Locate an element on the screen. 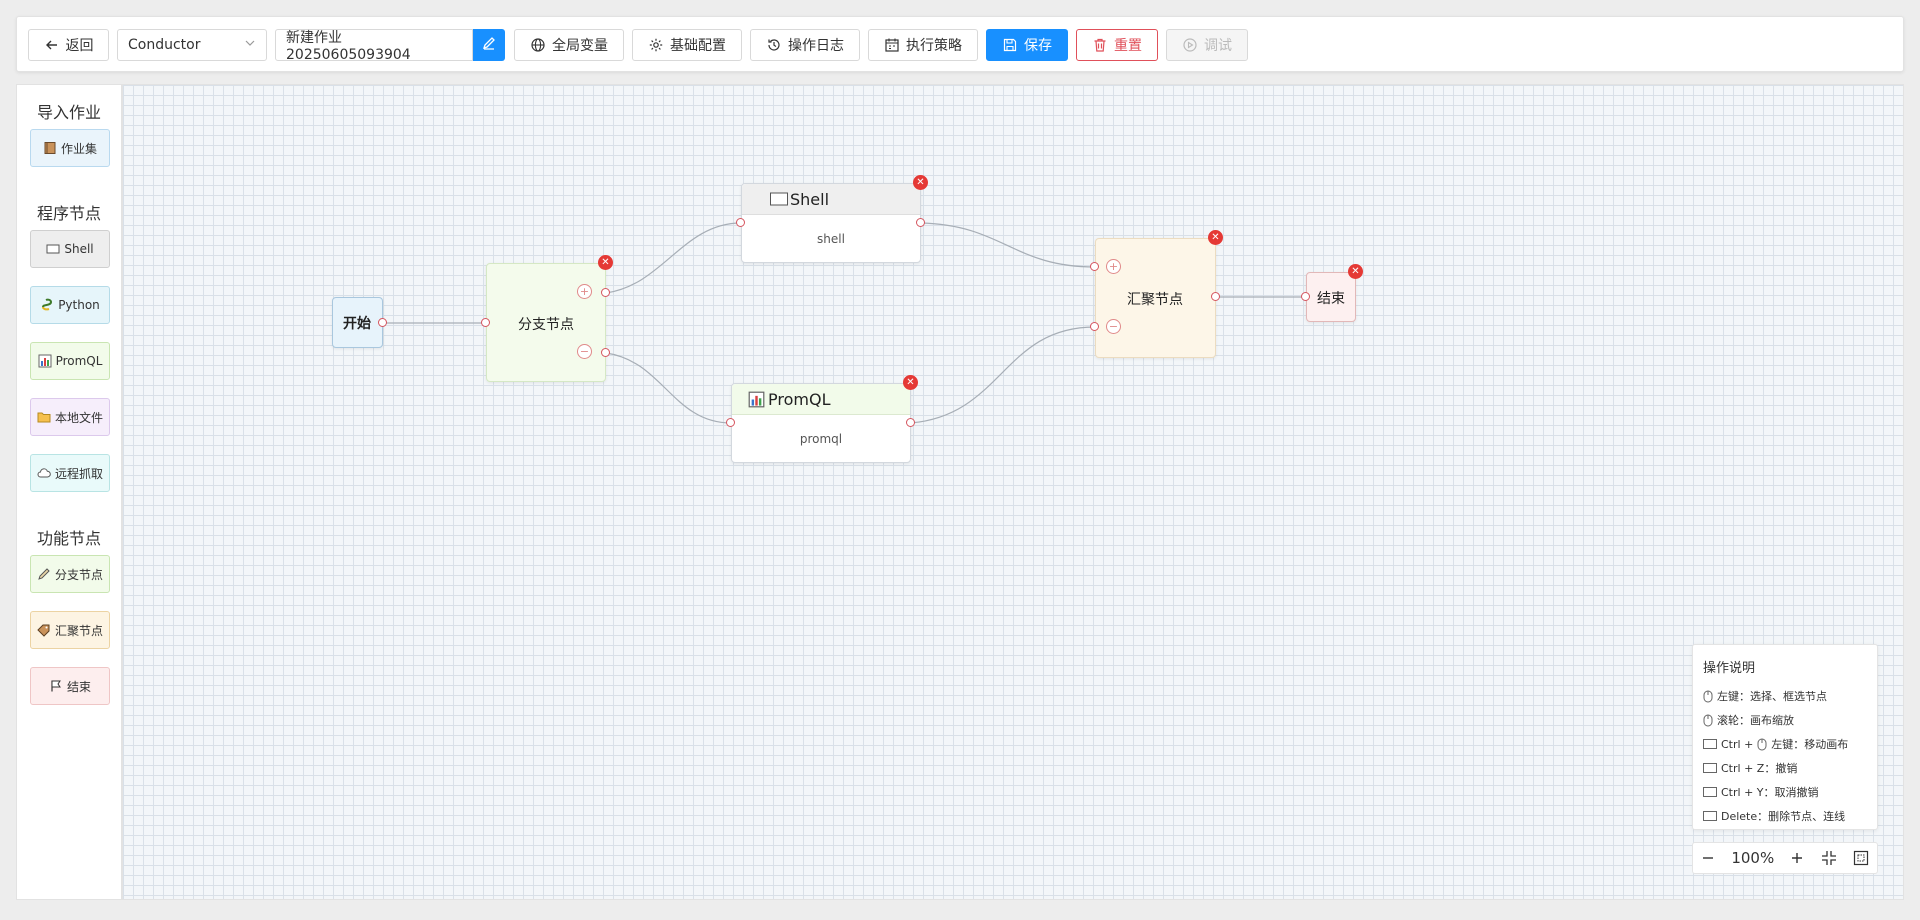  node-promql-body: promql is located at coordinates (821, 439).